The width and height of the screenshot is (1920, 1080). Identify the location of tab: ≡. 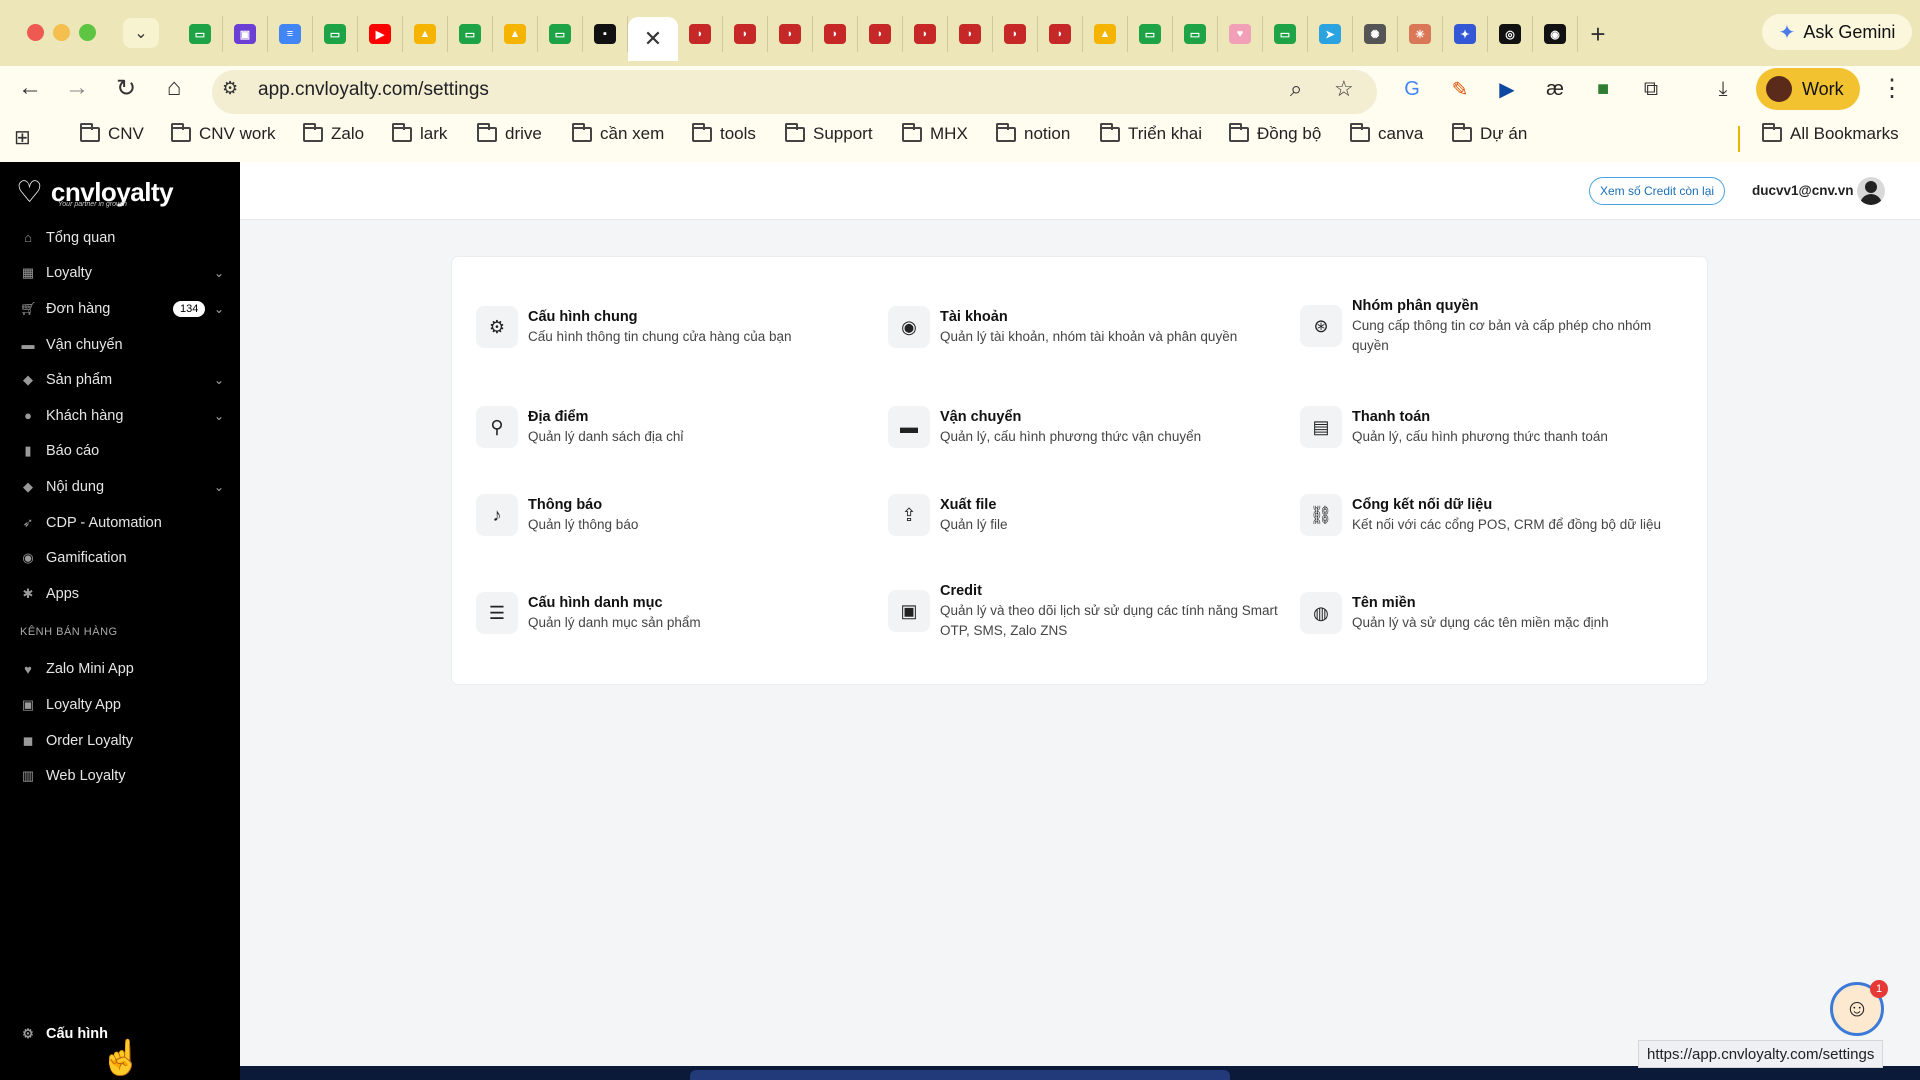
(290, 34).